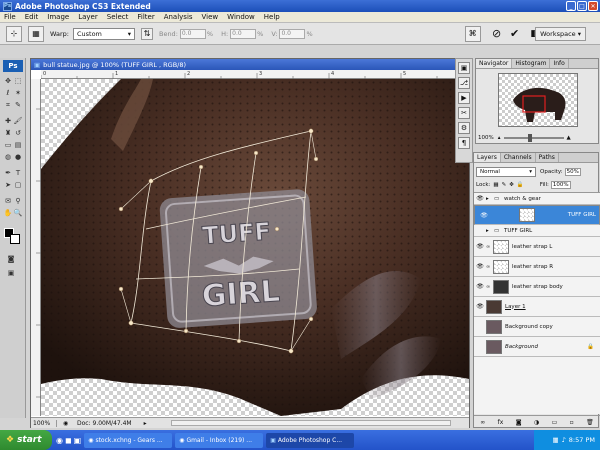  I want to click on lock-position-icon: ✥, so click(511, 185).